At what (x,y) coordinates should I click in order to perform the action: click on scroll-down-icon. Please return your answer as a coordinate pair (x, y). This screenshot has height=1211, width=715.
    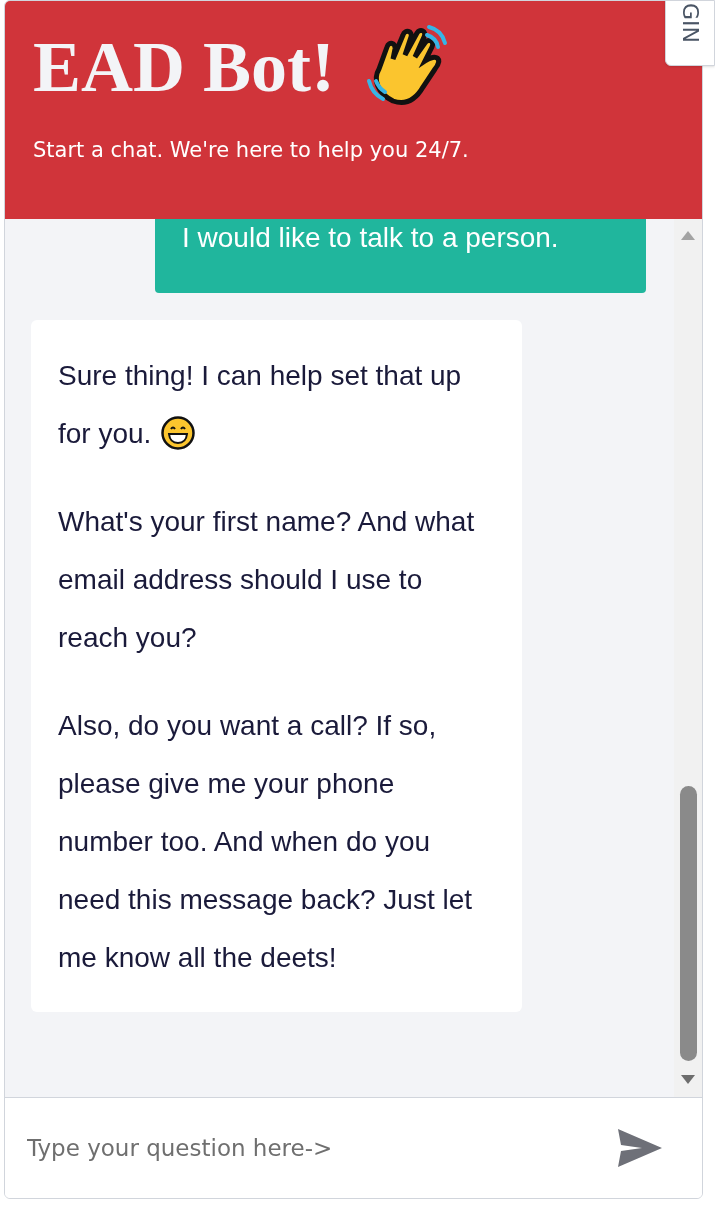
    Looking at the image, I should click on (688, 1079).